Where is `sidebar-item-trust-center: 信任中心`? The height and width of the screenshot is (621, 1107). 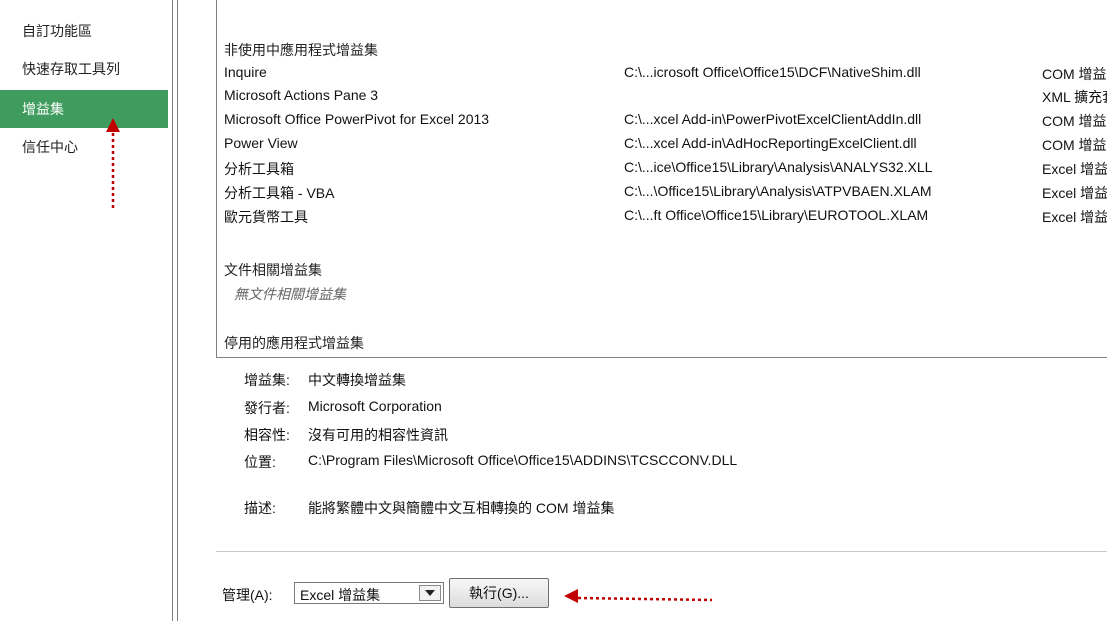
sidebar-item-trust-center: 信任中心 is located at coordinates (84, 147).